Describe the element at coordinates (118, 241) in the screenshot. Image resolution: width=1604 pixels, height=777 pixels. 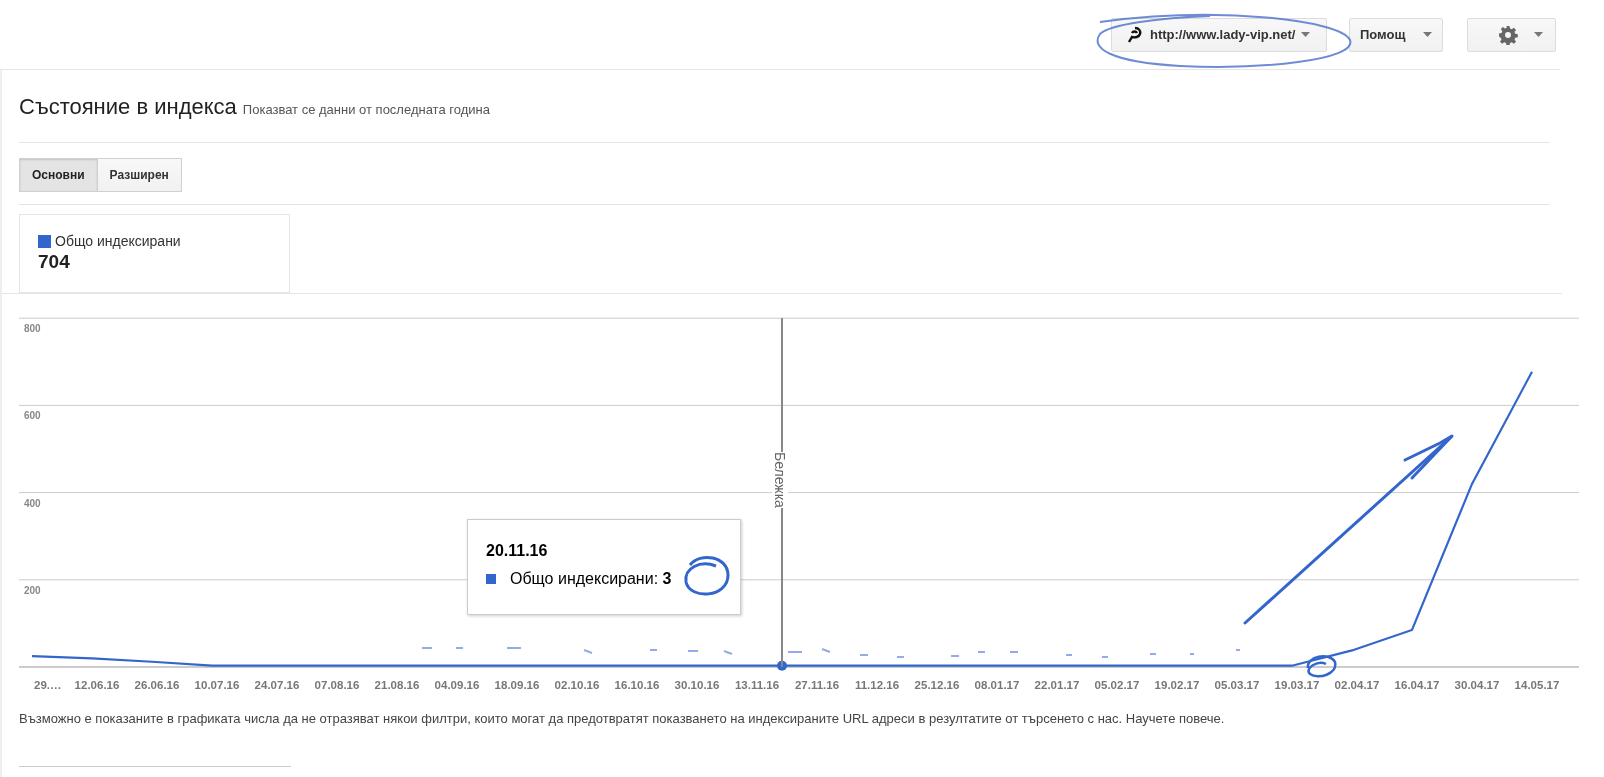
I see `legend-label: Общо индексирани` at that location.